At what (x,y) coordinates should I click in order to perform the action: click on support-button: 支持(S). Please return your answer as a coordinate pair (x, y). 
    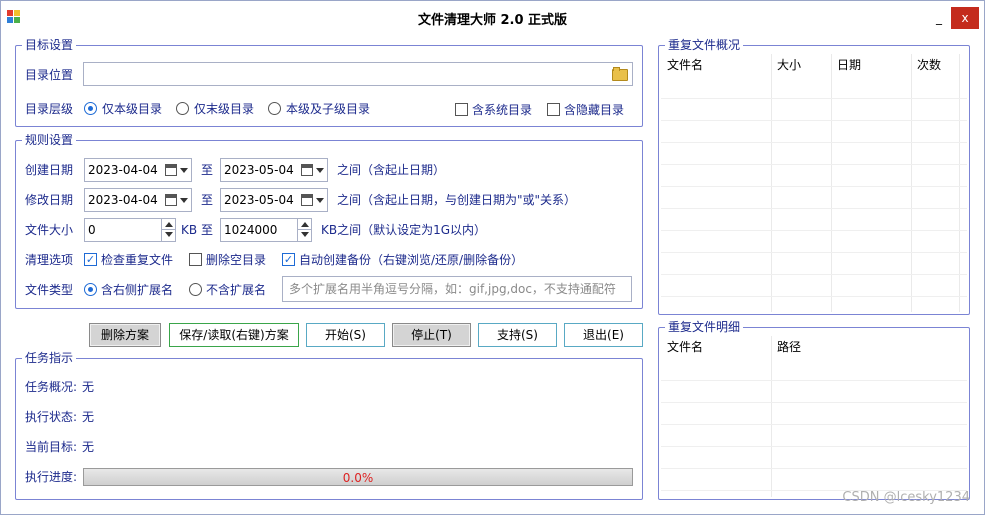
    Looking at the image, I should click on (517, 335).